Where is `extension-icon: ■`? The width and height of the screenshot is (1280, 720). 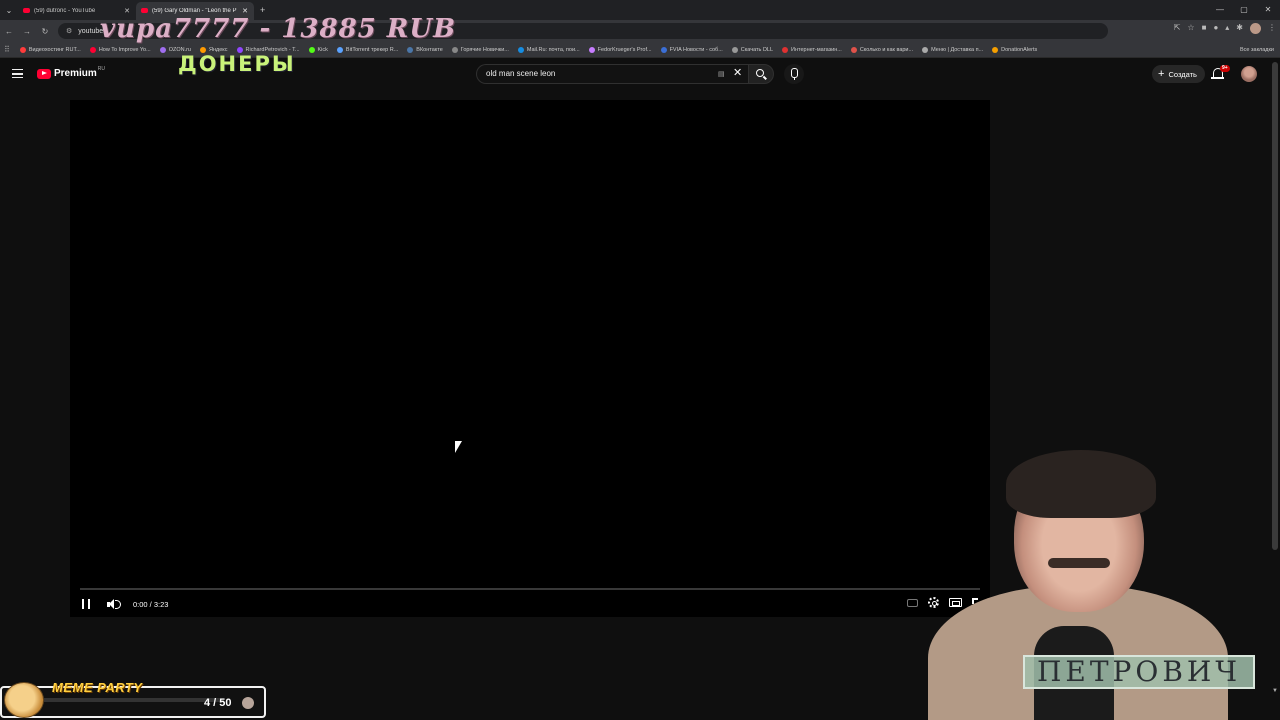
extension-icon: ■ is located at coordinates (1204, 28).